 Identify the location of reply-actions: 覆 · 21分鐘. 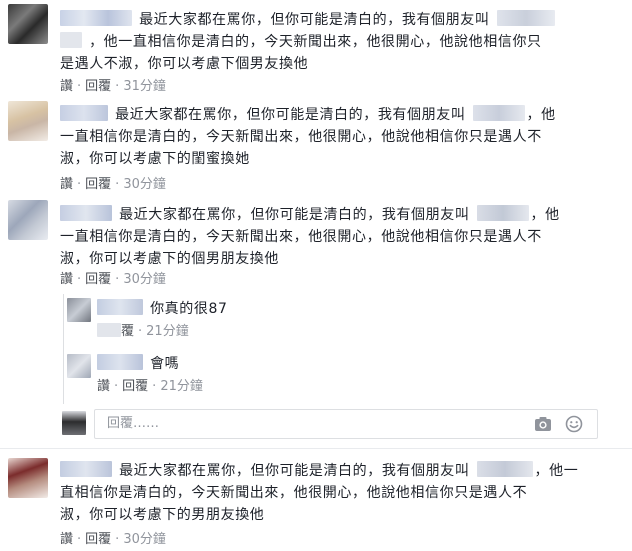
(143, 332).